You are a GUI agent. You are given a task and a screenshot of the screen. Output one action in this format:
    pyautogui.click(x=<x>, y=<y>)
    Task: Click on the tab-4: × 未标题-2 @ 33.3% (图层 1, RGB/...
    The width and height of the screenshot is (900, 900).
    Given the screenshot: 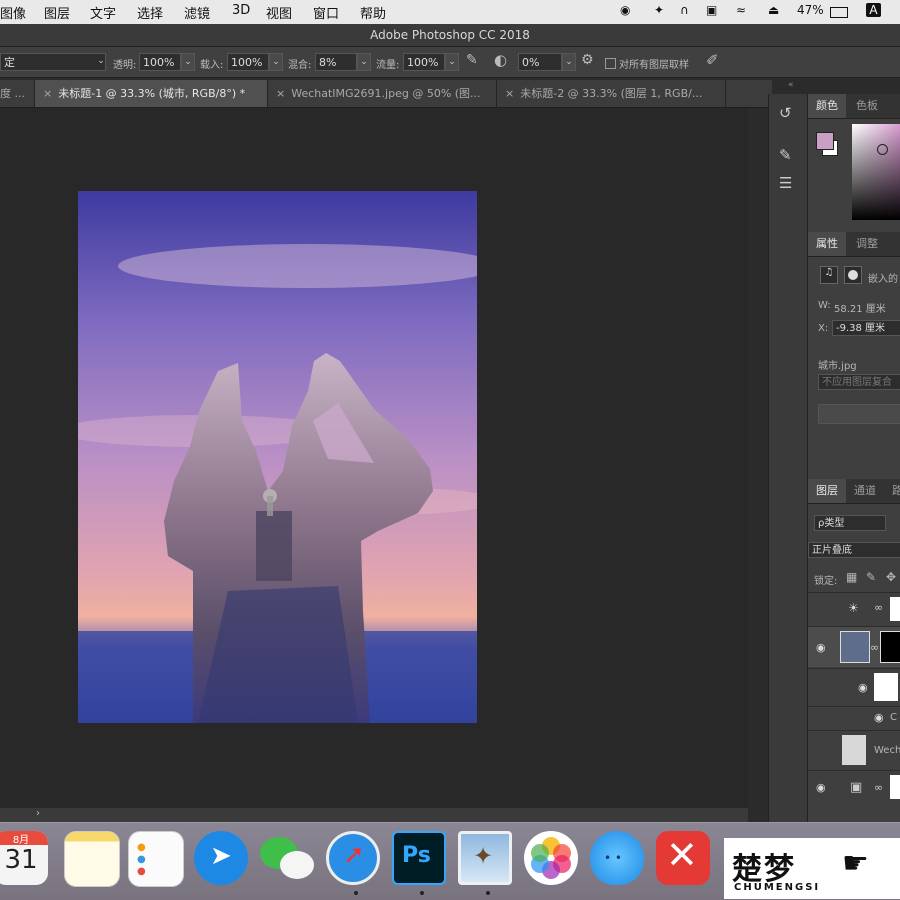 What is the action you would take?
    pyautogui.click(x=611, y=93)
    